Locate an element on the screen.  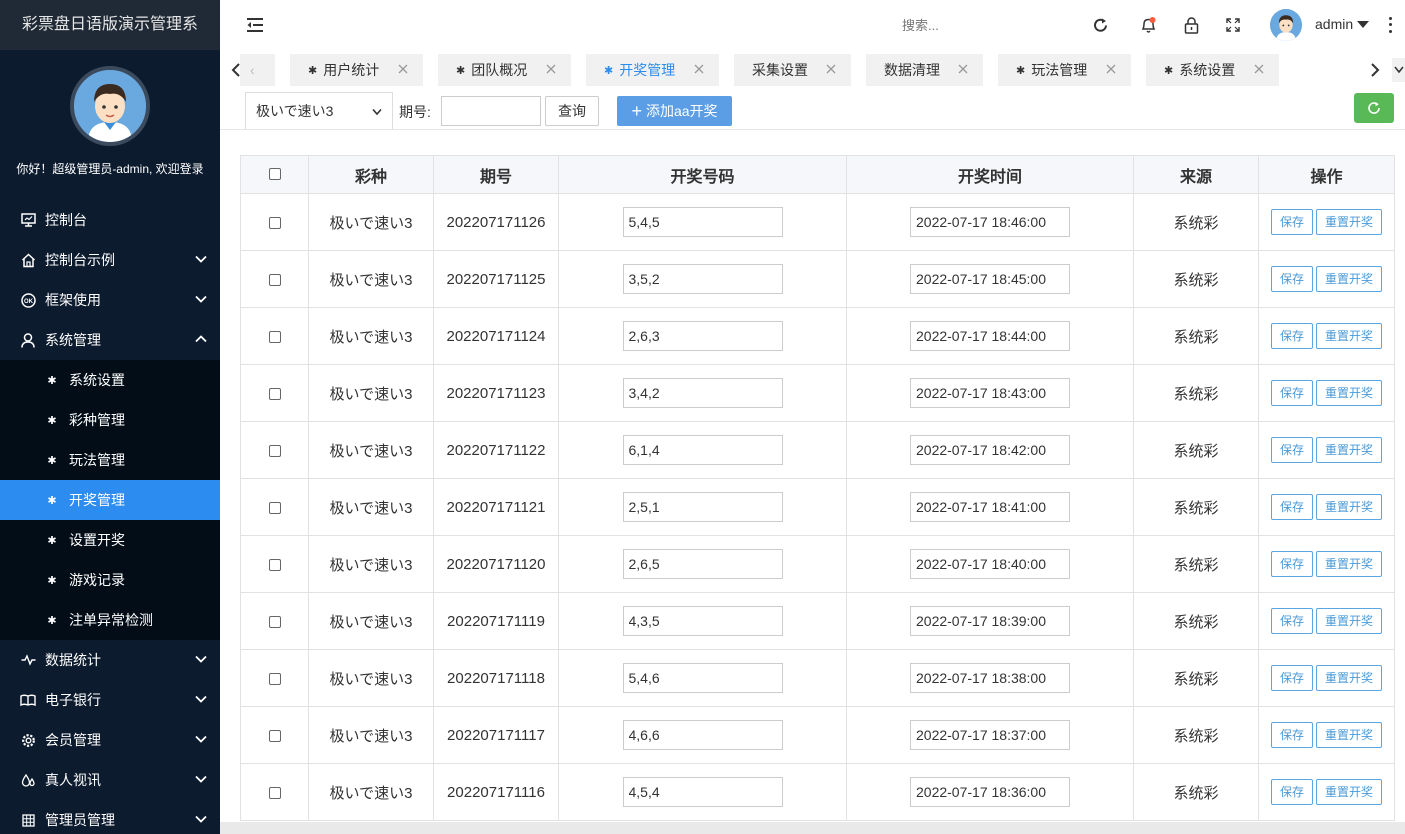
sidebar-item-e-bank: 电子银行 is located at coordinates (110, 700).